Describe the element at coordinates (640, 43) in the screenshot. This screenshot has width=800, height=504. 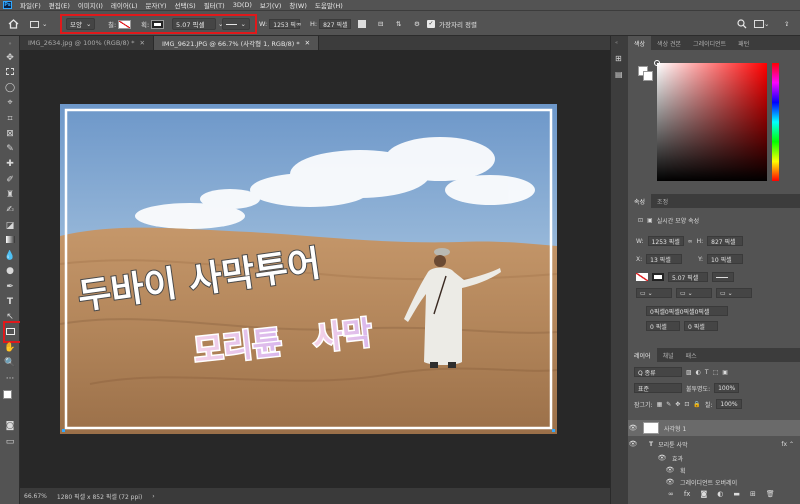
I see `tab-color: 색상` at that location.